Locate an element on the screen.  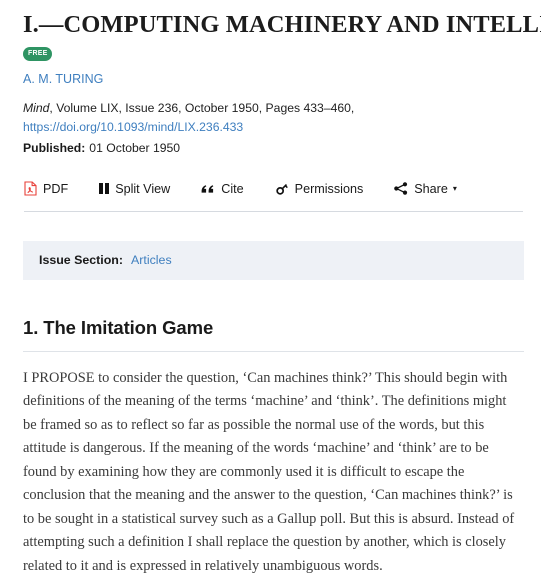
page-title: I.—COMPUTING MACHINERY AND INTELLIGENCE is located at coordinates (282, 24).